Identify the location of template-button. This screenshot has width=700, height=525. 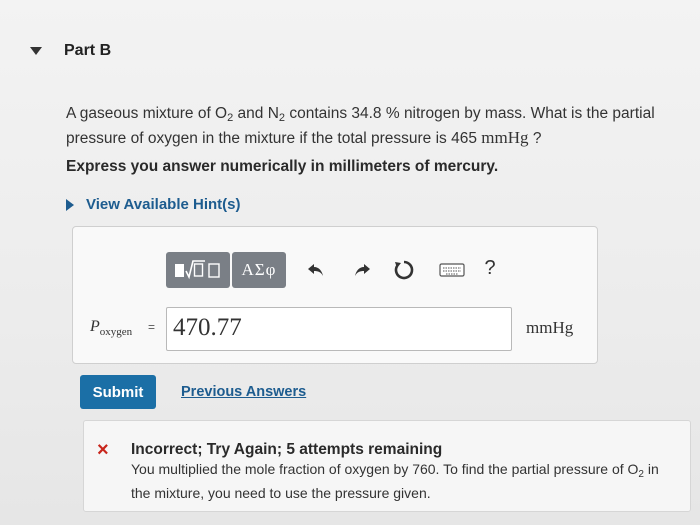
(198, 270).